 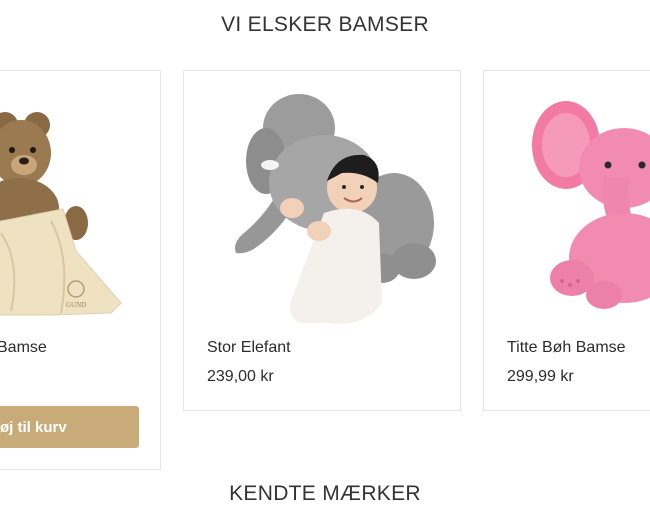 What do you see at coordinates (80, 208) in the screenshot?
I see `product-image-teddy: GUND` at bounding box center [80, 208].